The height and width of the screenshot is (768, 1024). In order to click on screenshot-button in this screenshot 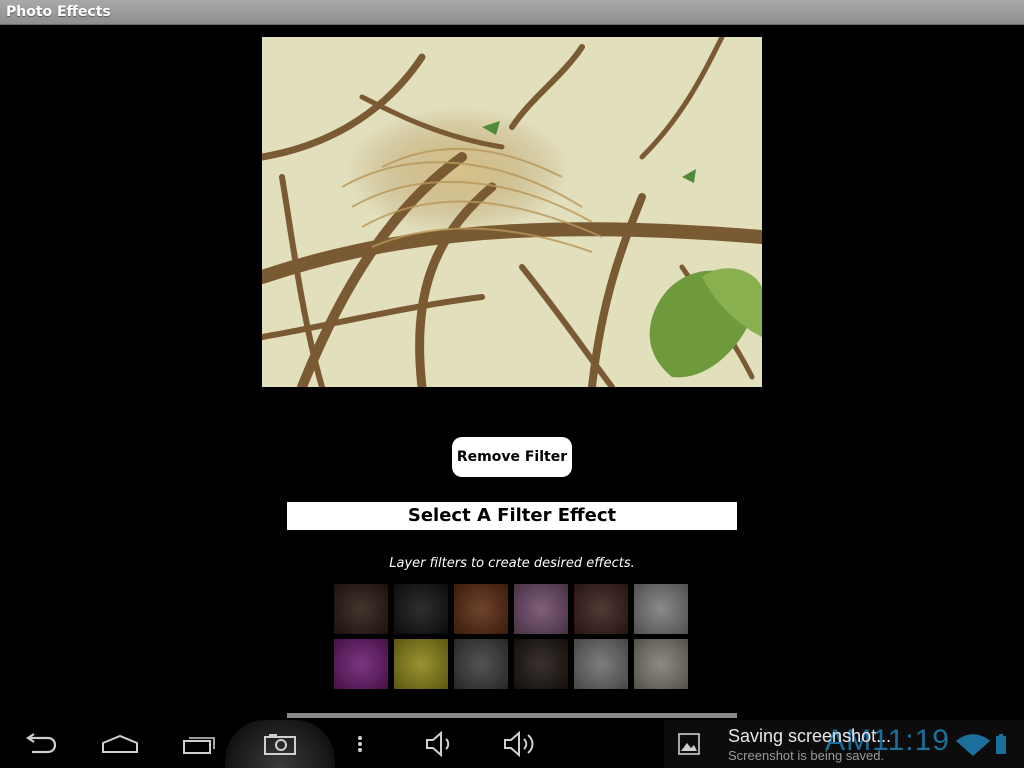, I will do `click(280, 744)`.